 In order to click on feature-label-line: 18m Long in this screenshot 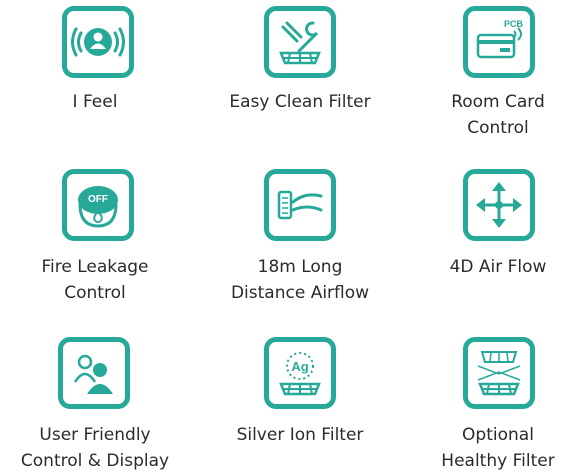, I will do `click(300, 267)`.